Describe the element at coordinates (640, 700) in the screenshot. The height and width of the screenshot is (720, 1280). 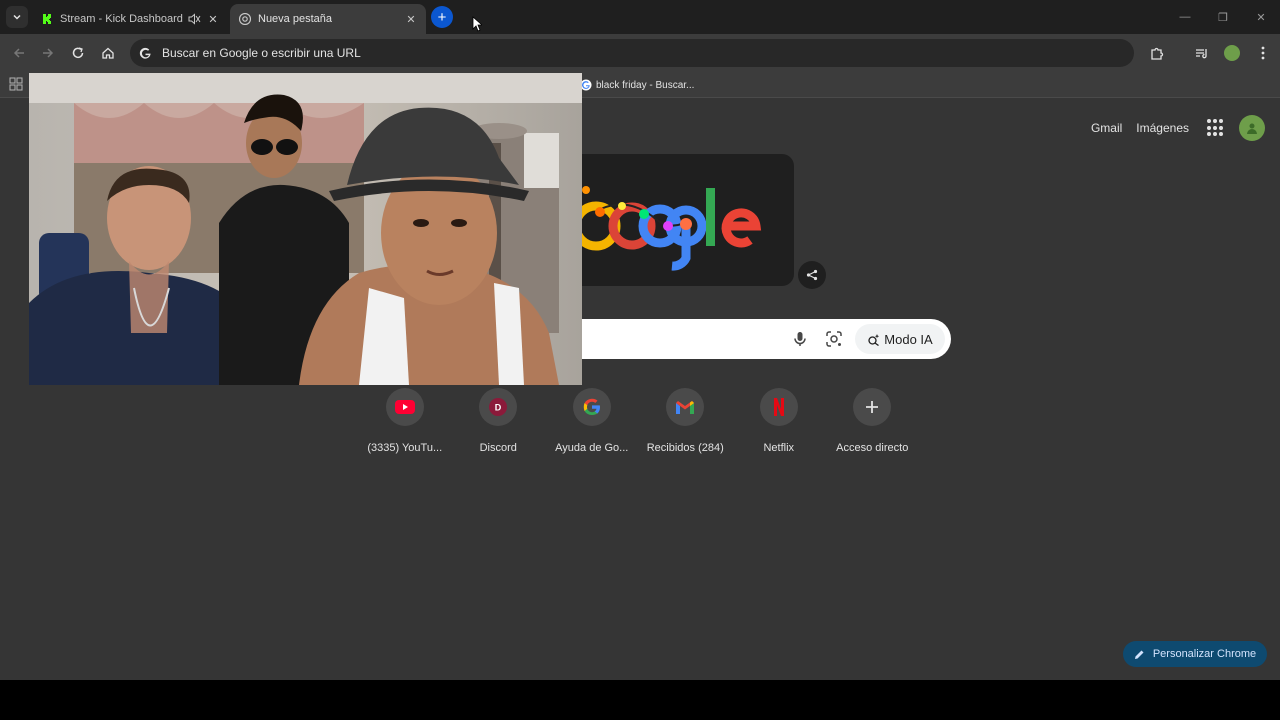
I see `letterbox-bar` at that location.